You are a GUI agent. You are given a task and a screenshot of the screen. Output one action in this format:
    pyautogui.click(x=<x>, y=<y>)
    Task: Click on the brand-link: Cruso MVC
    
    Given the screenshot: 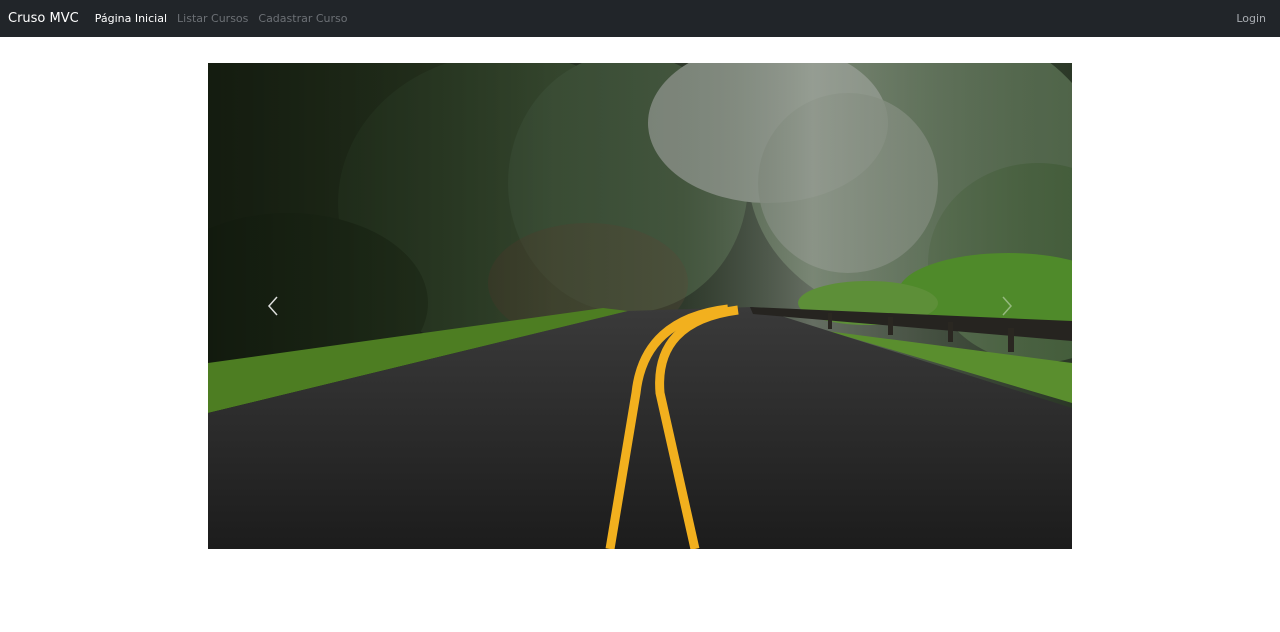 What is the action you would take?
    pyautogui.click(x=43, y=18)
    